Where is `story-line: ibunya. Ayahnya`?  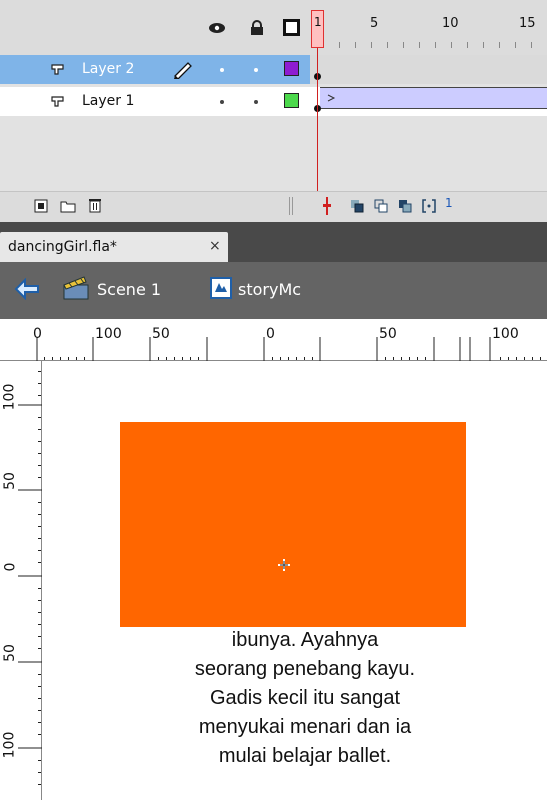 story-line: ibunya. Ayahnya is located at coordinates (305, 640).